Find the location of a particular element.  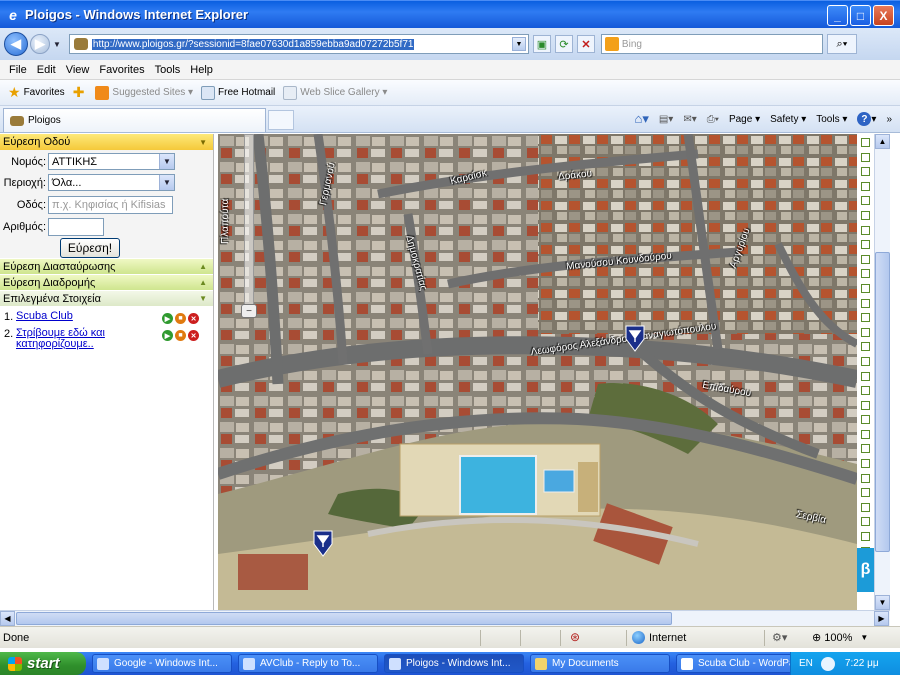

search-button: ⌕▾ is located at coordinates (841, 44).